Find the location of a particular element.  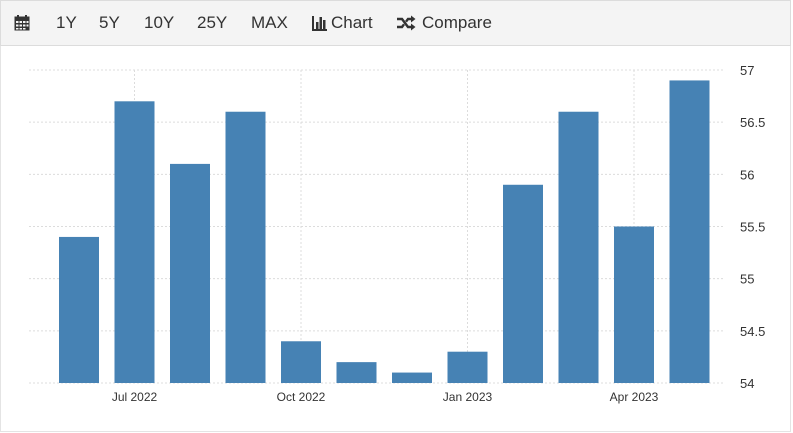

shuffle-icon is located at coordinates (406, 23).